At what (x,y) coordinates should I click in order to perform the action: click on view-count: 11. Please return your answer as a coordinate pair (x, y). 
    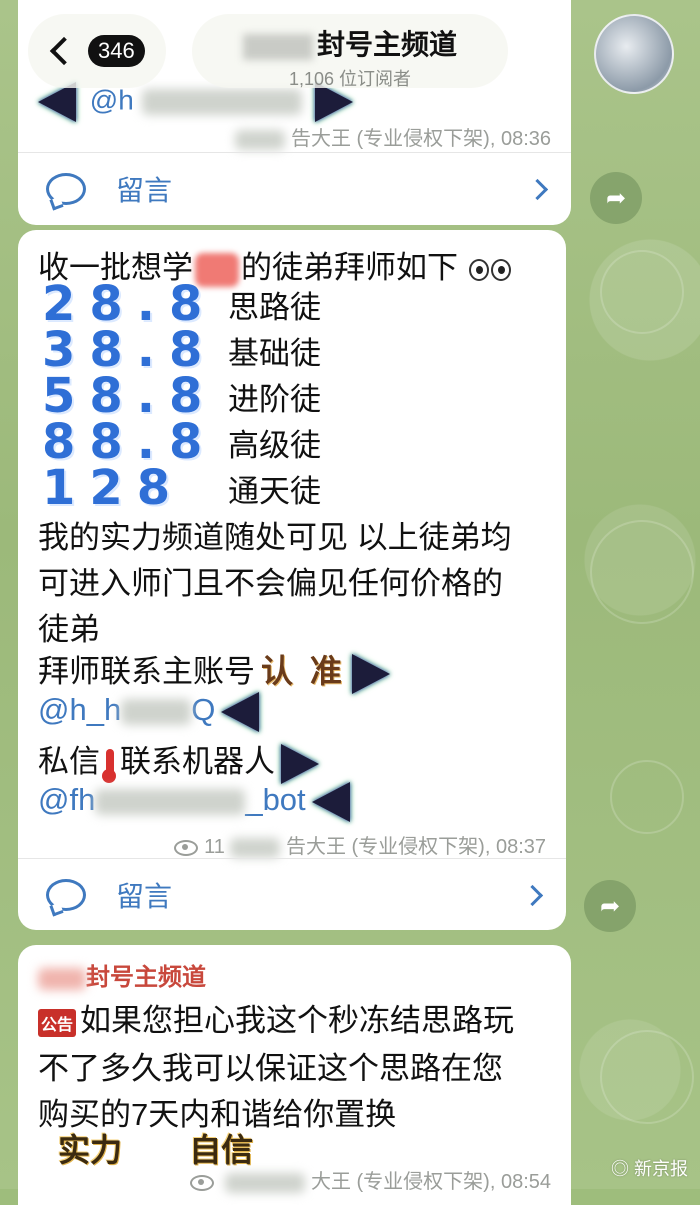
    Looking at the image, I should click on (214, 847).